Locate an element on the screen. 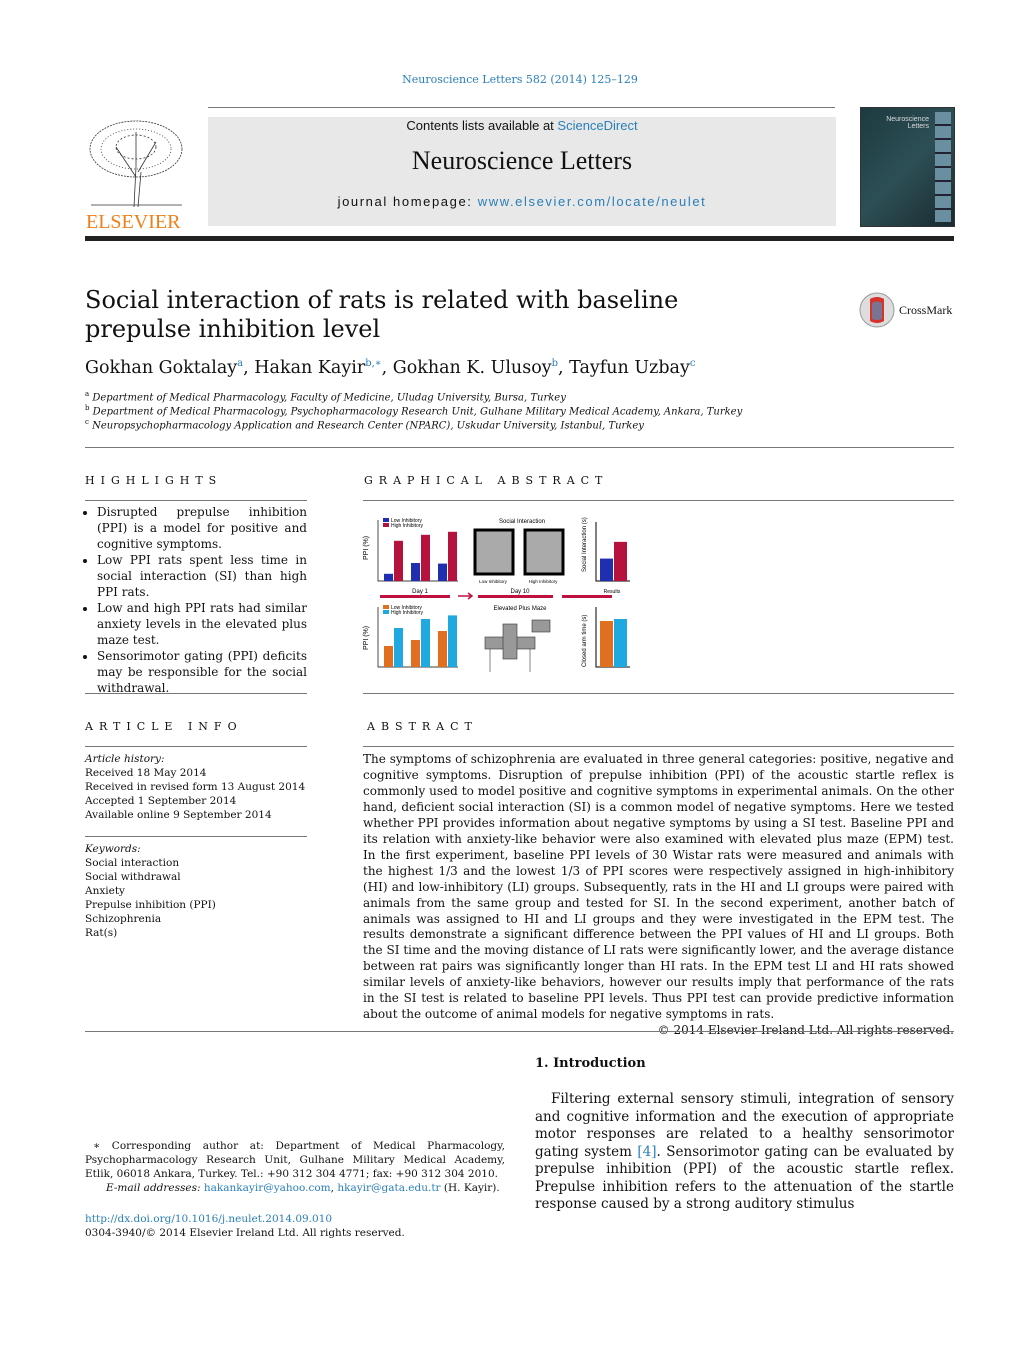  si-axis-label: Social Interaction (s) is located at coordinates (585, 544).